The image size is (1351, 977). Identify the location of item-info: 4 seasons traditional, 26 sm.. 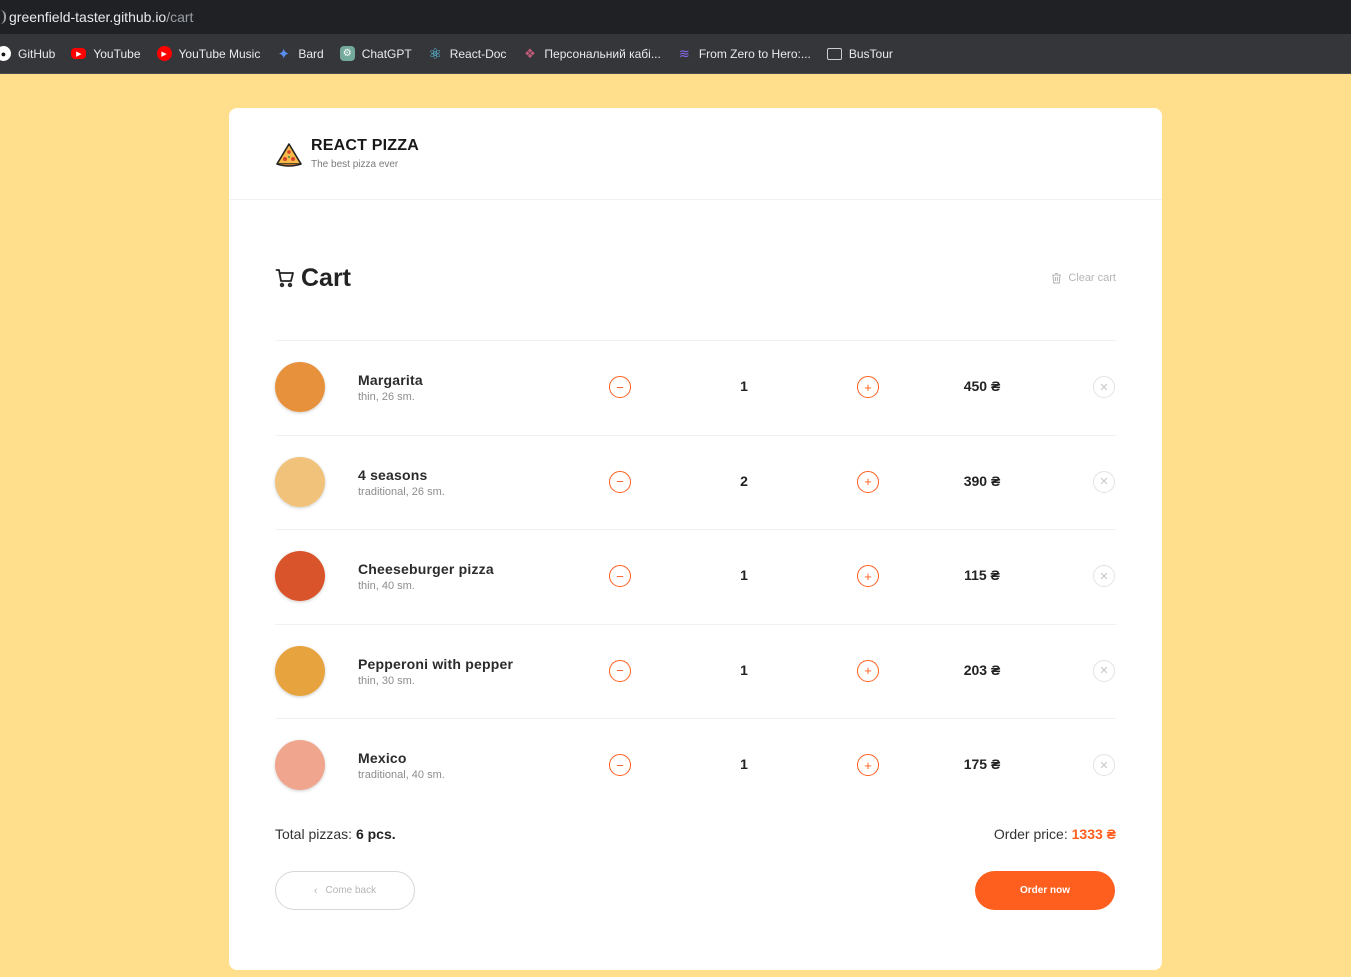
(401, 482).